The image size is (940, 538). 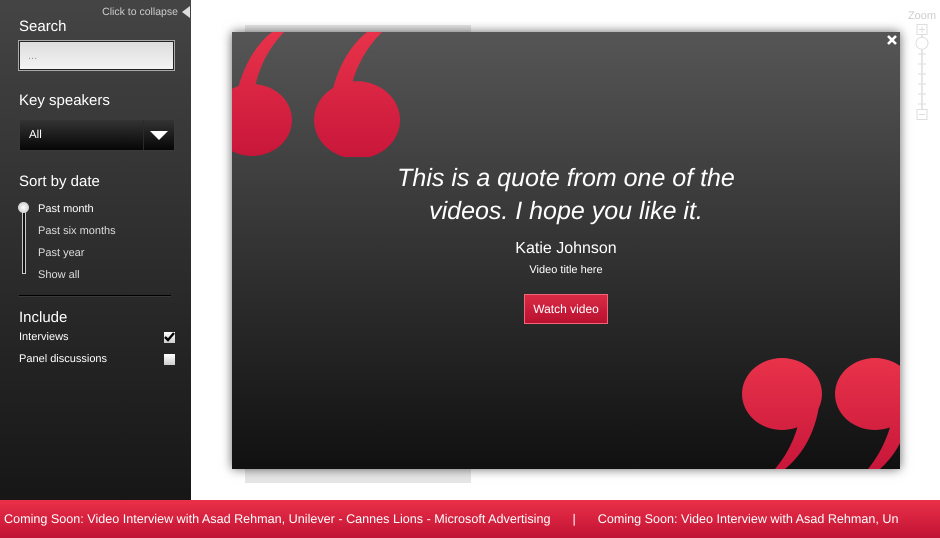 What do you see at coordinates (43, 317) in the screenshot?
I see `include-label: Include` at bounding box center [43, 317].